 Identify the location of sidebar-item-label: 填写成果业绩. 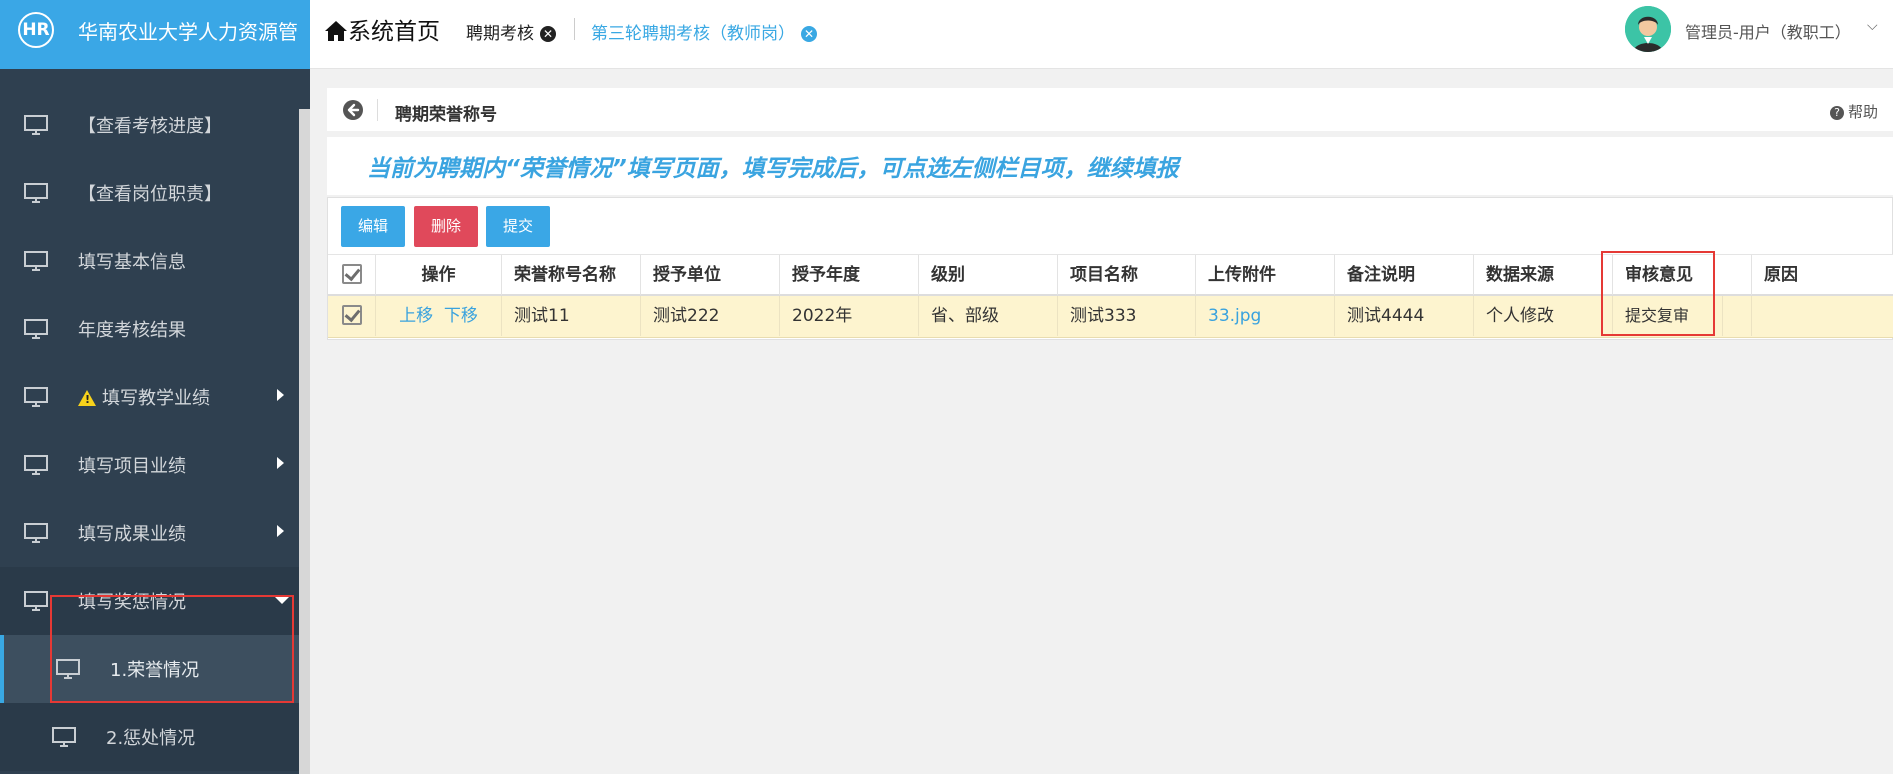
(132, 534).